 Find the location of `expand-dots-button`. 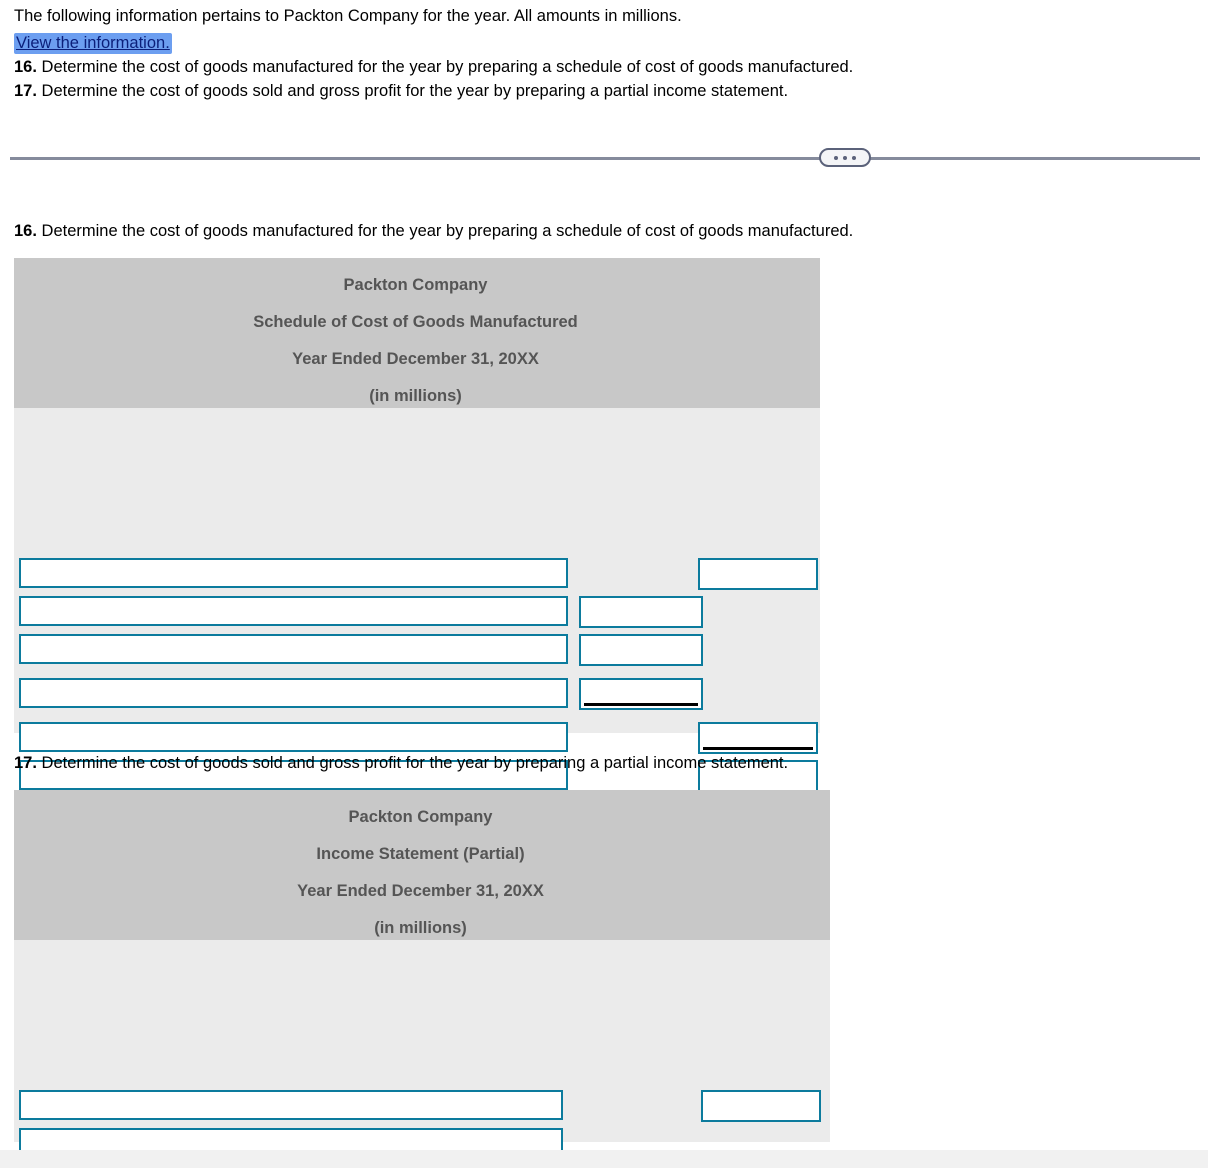

expand-dots-button is located at coordinates (845, 157).